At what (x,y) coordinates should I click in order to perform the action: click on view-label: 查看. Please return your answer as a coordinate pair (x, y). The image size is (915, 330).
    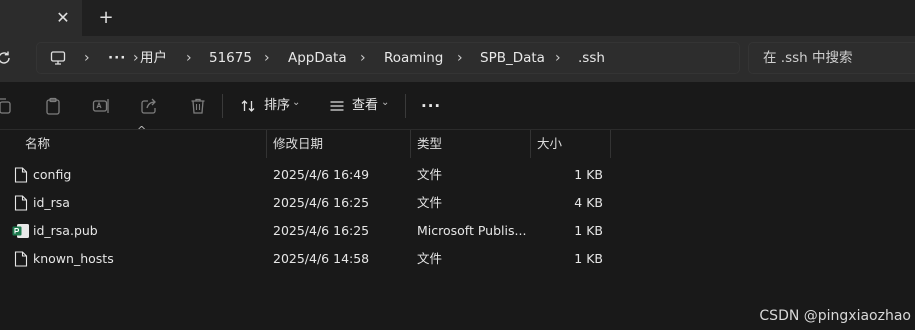
    Looking at the image, I should click on (365, 105).